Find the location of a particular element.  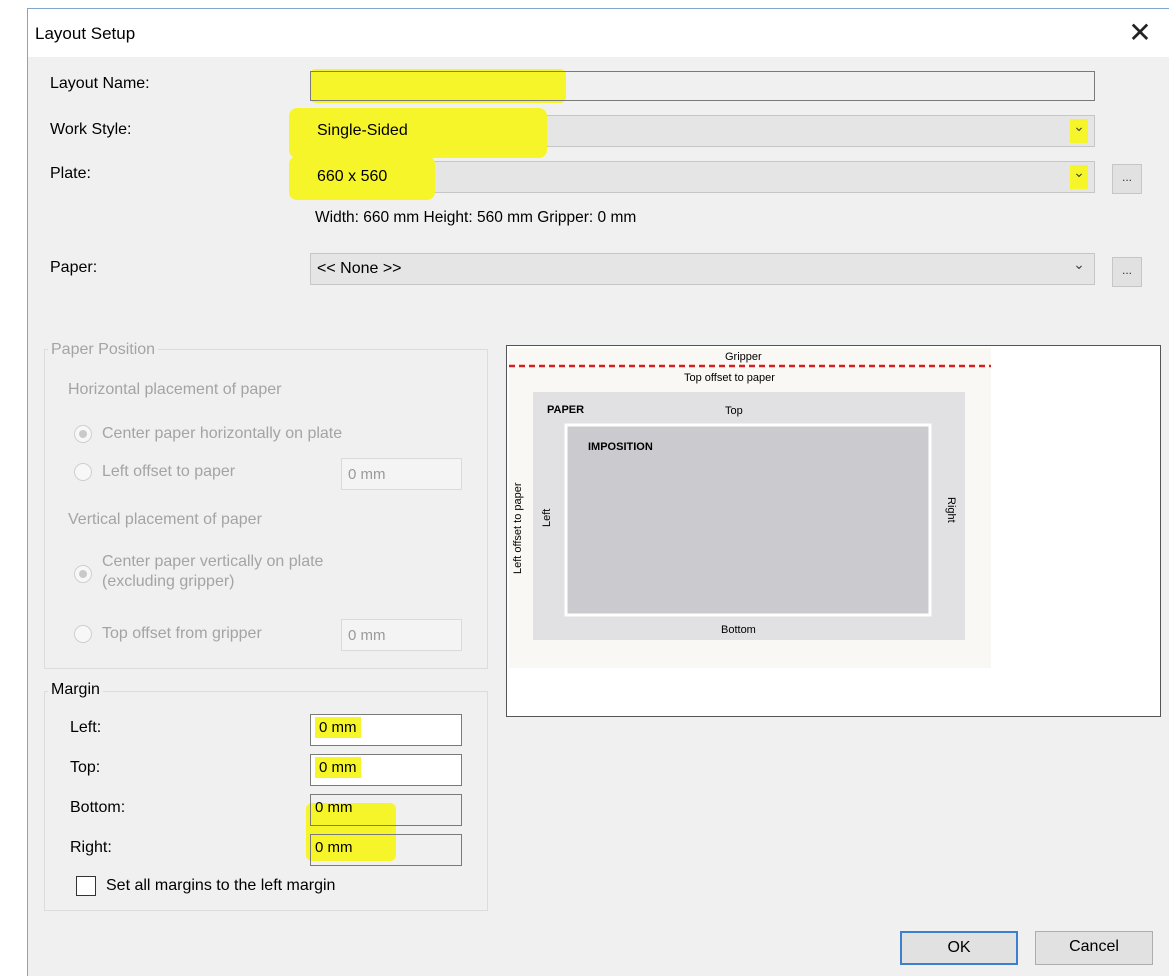

layout-name-input is located at coordinates (702, 86).